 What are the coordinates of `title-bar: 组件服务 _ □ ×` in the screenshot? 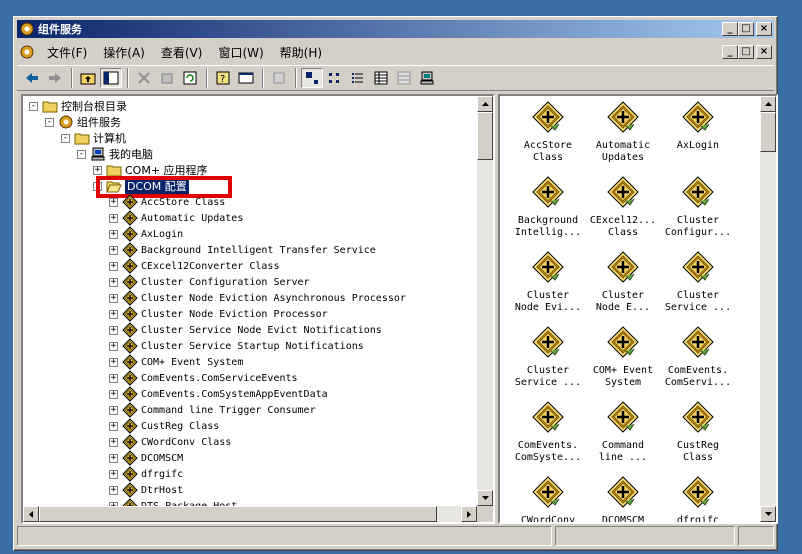 It's located at (395, 29).